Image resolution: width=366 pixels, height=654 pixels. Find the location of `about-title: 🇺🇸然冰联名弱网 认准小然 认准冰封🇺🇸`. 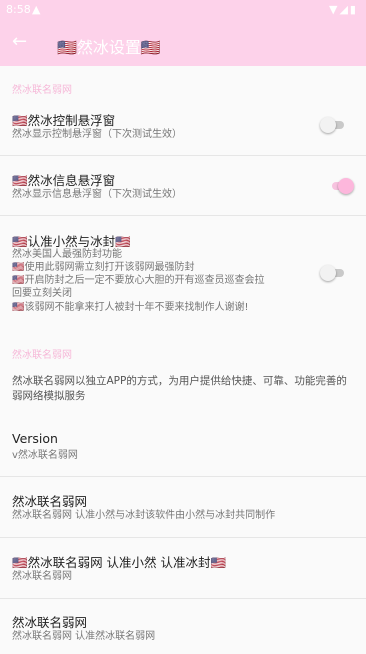

about-title: 🇺🇸然冰联名弱网 认准小然 认准冰封🇺🇸 is located at coordinates (119, 562).